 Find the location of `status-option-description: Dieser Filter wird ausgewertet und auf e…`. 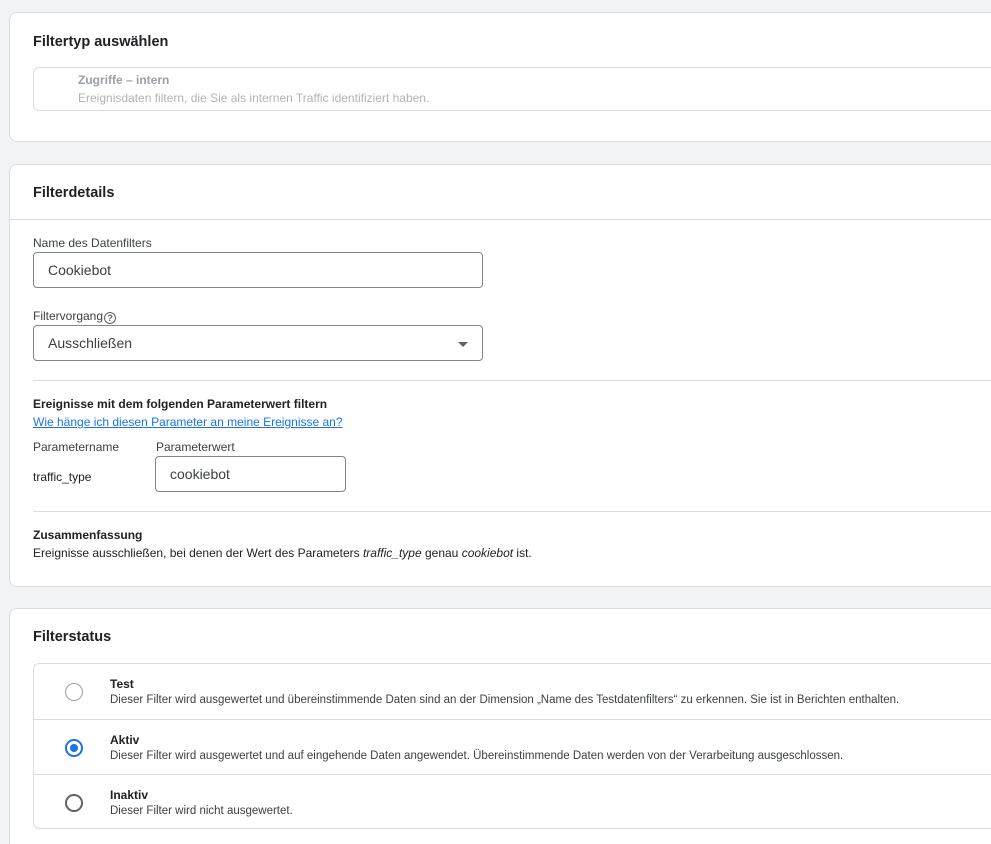

status-option-description: Dieser Filter wird ausgewertet und auf e… is located at coordinates (477, 756).